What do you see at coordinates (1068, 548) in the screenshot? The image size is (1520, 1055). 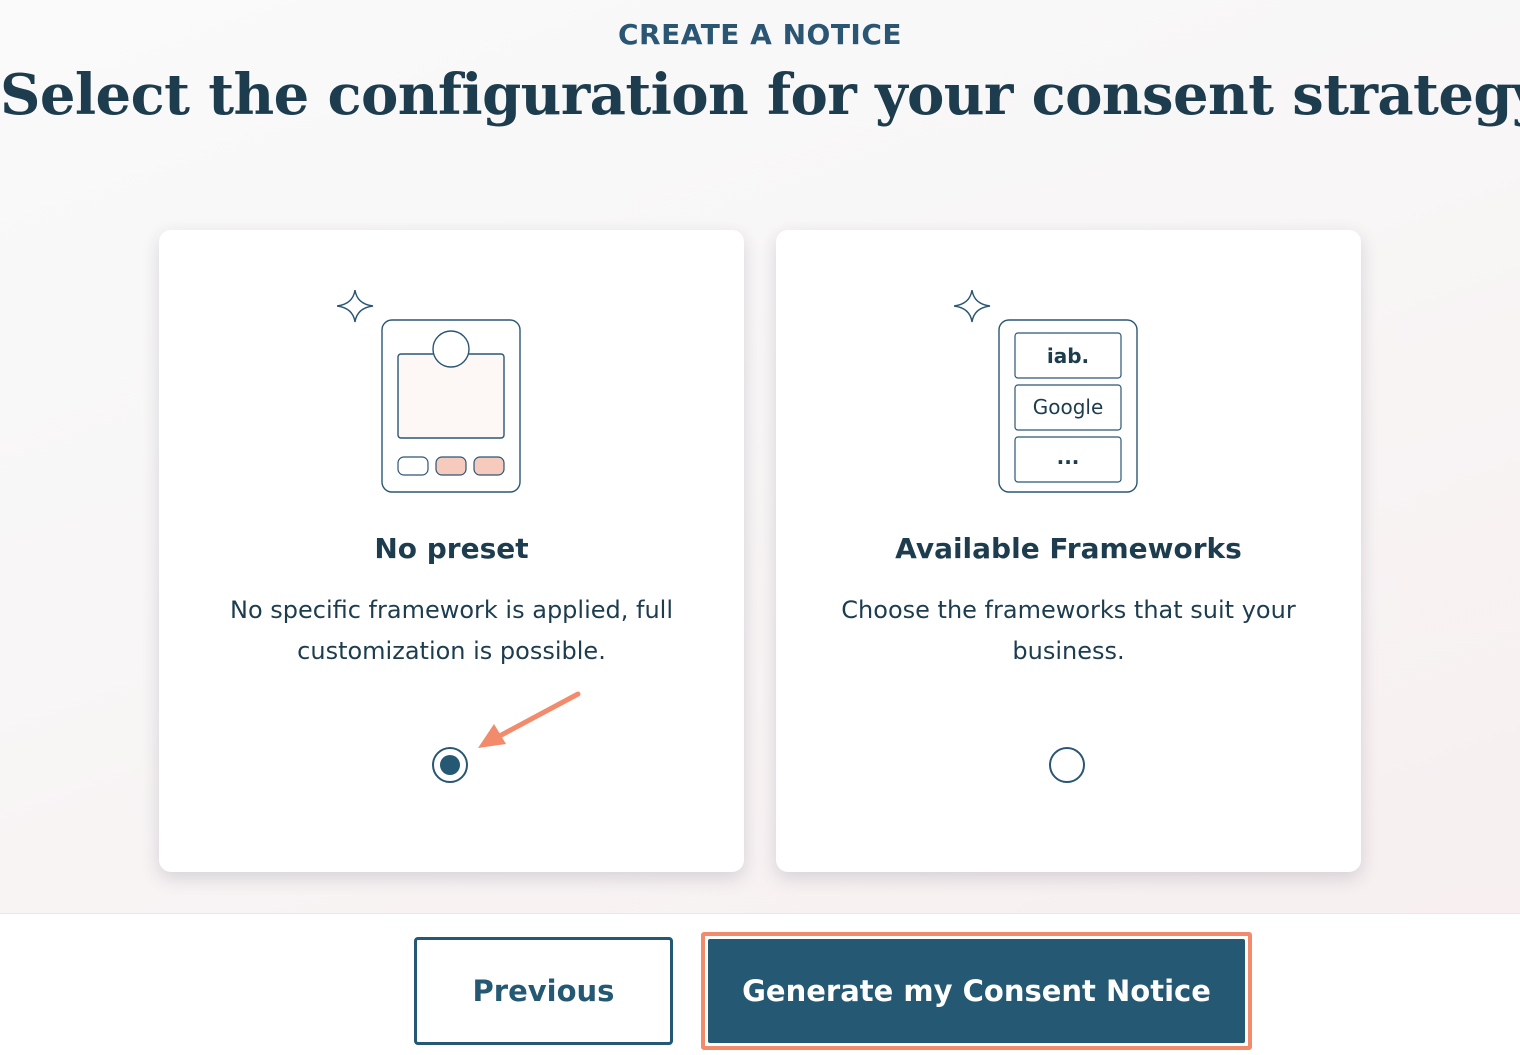 I see `option-title: Available Frameworks` at bounding box center [1068, 548].